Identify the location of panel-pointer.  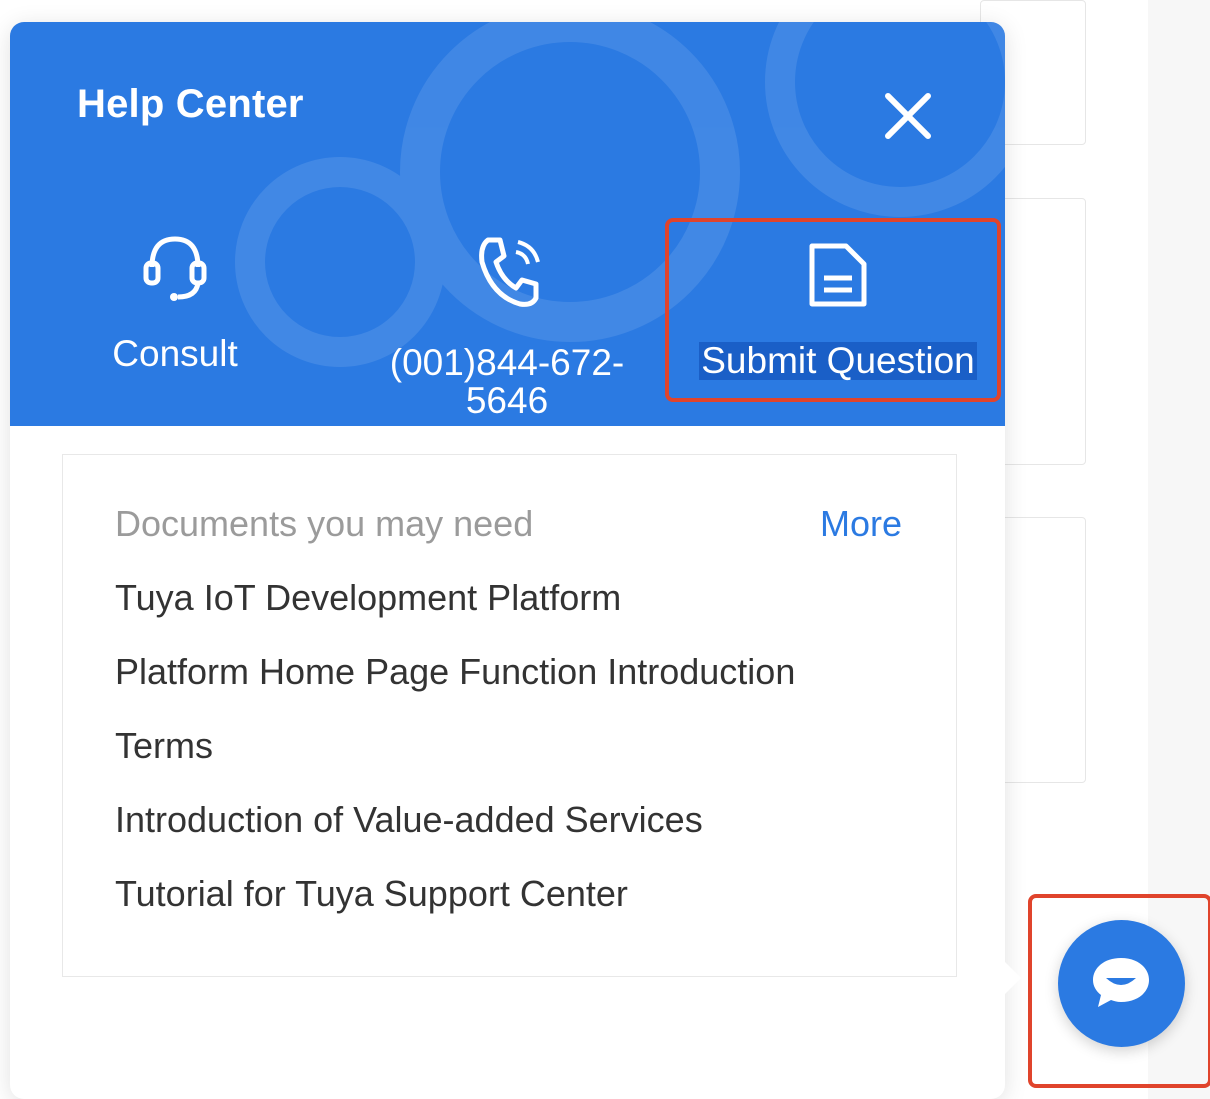
(1012, 978).